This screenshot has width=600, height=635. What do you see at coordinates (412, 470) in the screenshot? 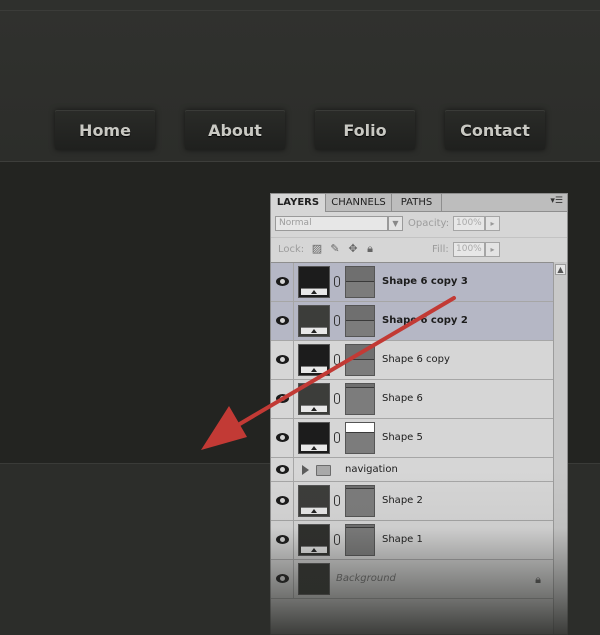
I see `layer-group-row: navigation` at bounding box center [412, 470].